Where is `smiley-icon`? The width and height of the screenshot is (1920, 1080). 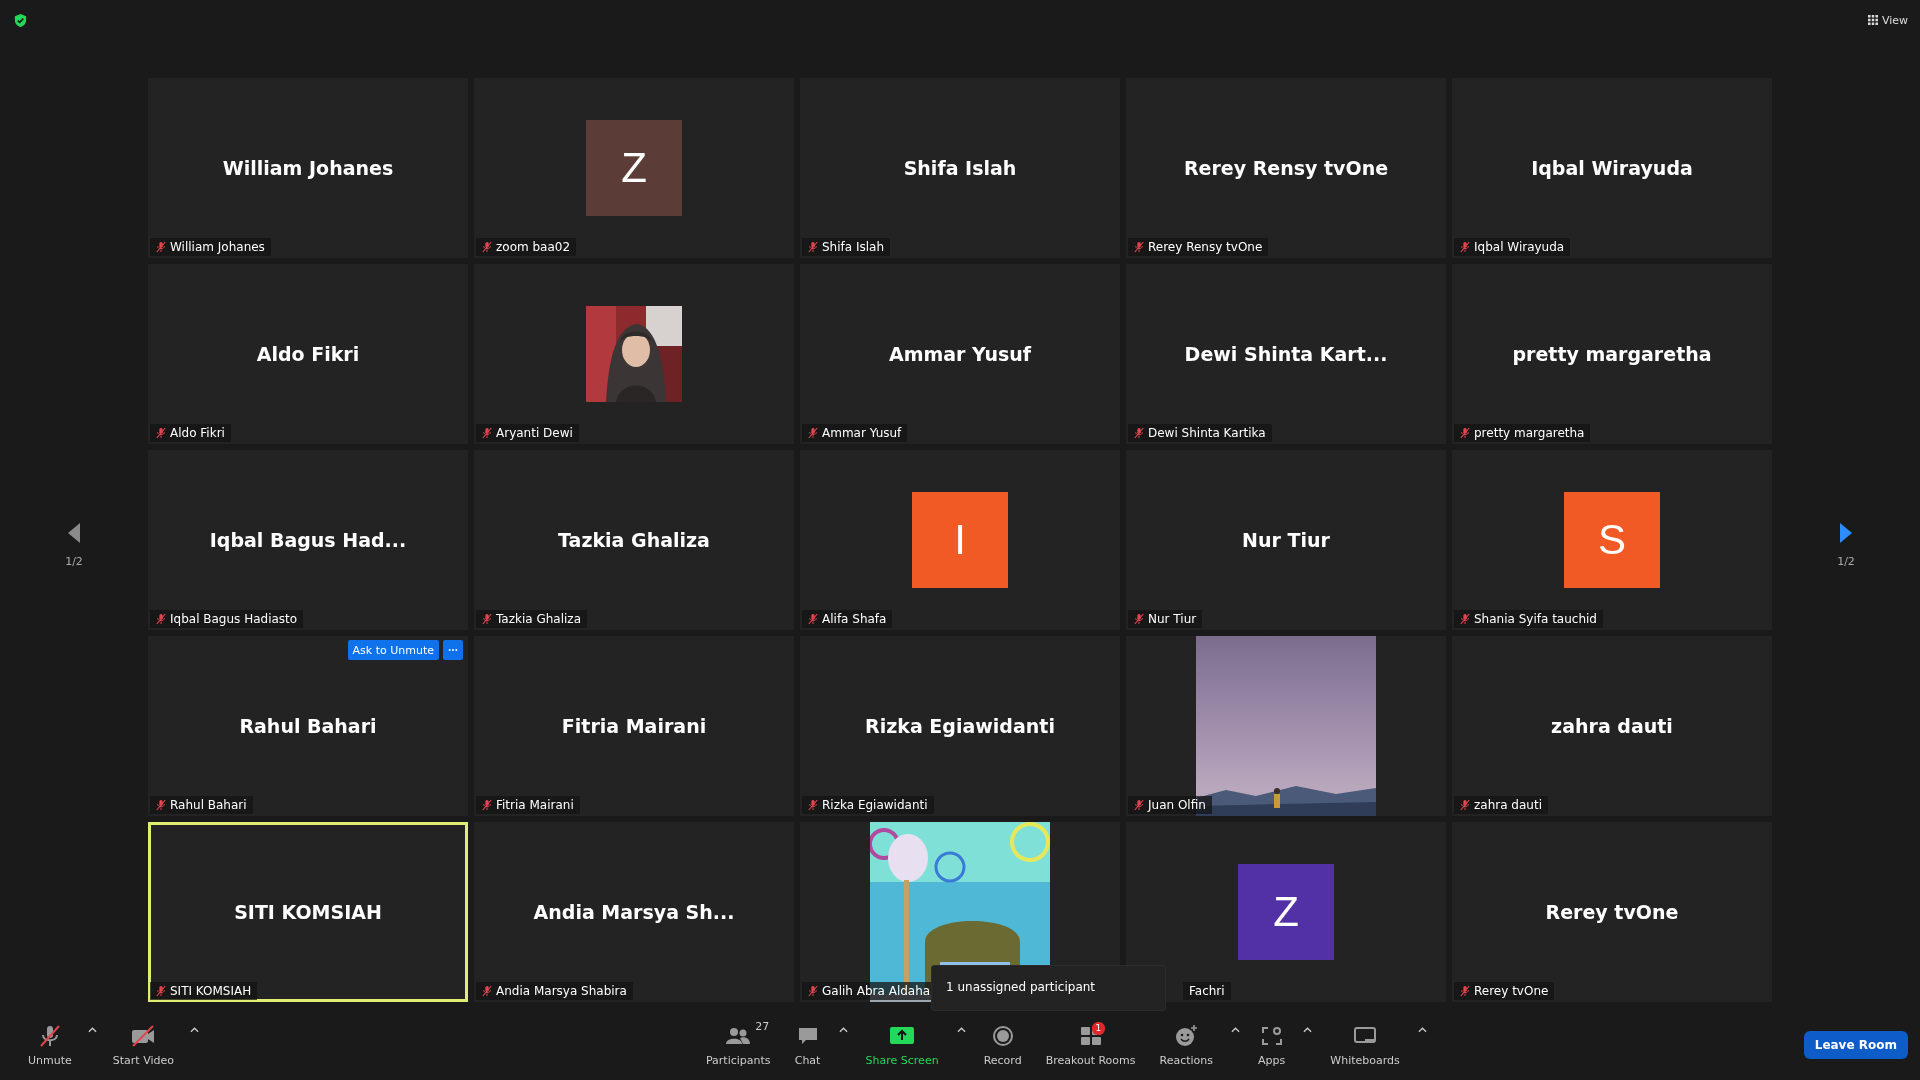 smiley-icon is located at coordinates (1186, 1036).